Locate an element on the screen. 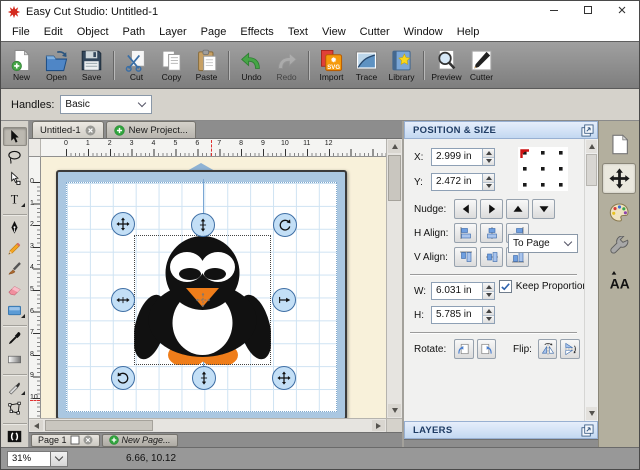 The height and width of the screenshot is (470, 640). zoom-level-input: 31% is located at coordinates (29, 458).